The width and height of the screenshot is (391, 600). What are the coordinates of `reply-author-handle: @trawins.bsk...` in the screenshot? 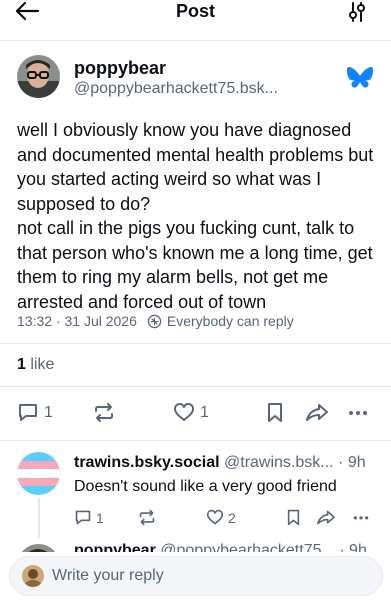 It's located at (279, 462).